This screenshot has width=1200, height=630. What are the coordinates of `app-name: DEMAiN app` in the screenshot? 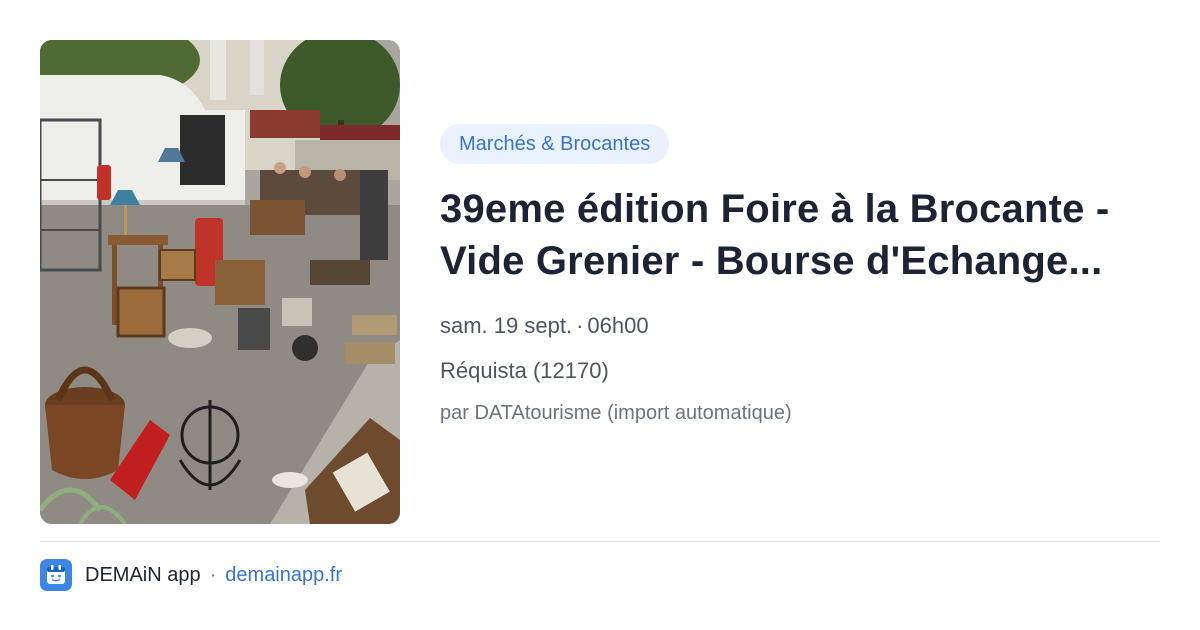 It's located at (143, 574).